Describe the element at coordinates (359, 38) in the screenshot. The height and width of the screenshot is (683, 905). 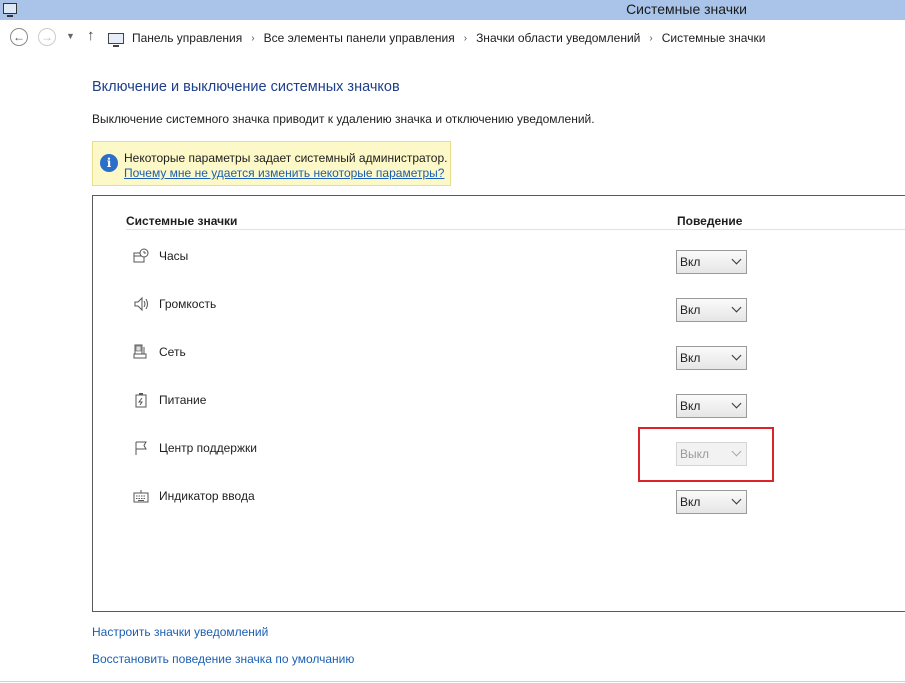
I see `breadcrumb-item-all-items: Все элементы панели управления` at that location.